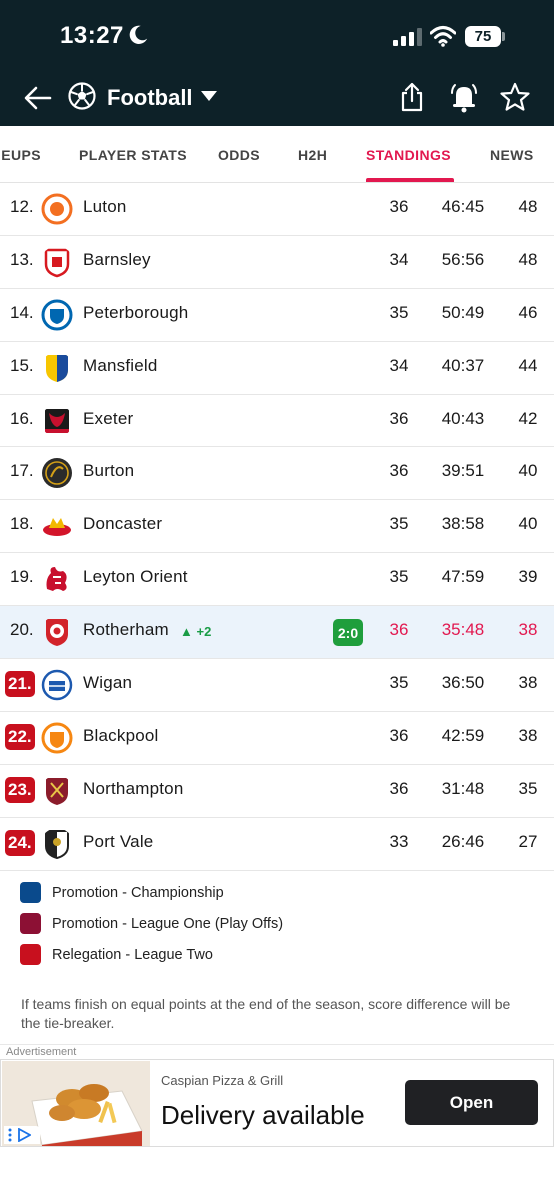 Image resolution: width=554 pixels, height=1200 pixels. Describe the element at coordinates (312, 155) in the screenshot. I see `tab-h2h: H2H` at that location.